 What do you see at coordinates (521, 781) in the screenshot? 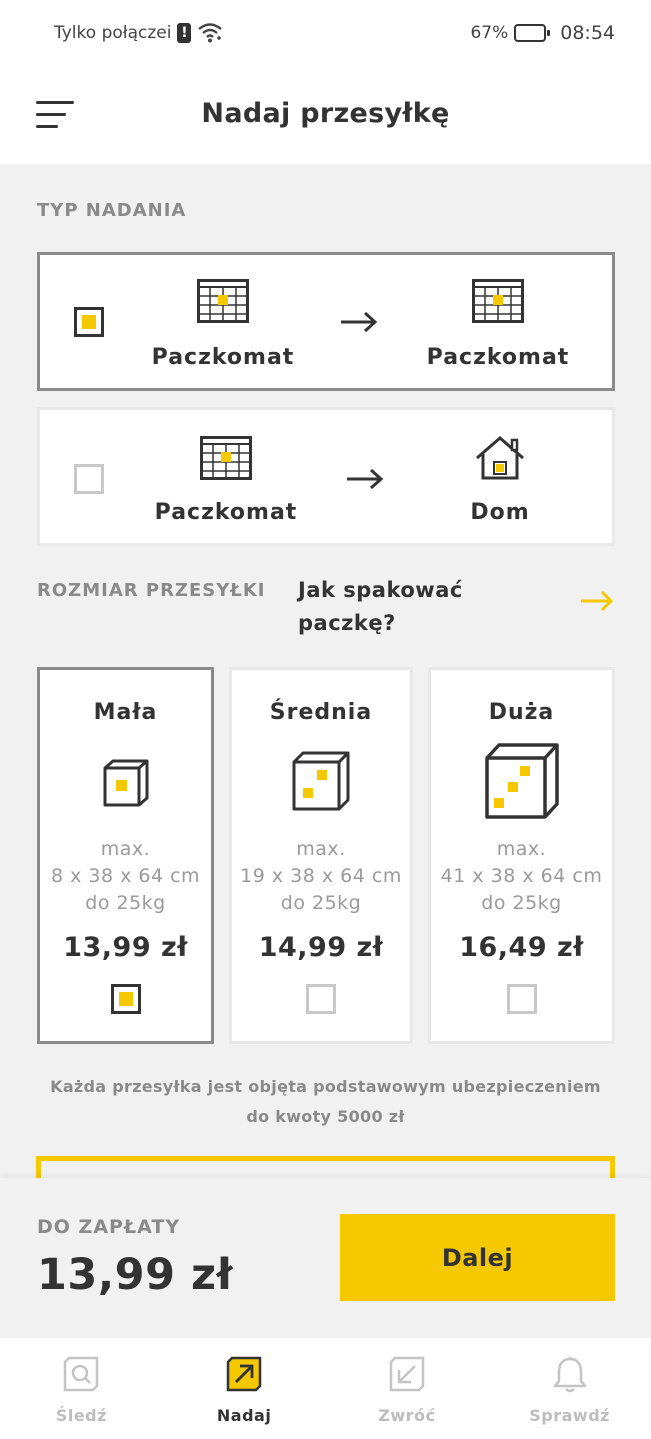
I see `box-large-icon` at bounding box center [521, 781].